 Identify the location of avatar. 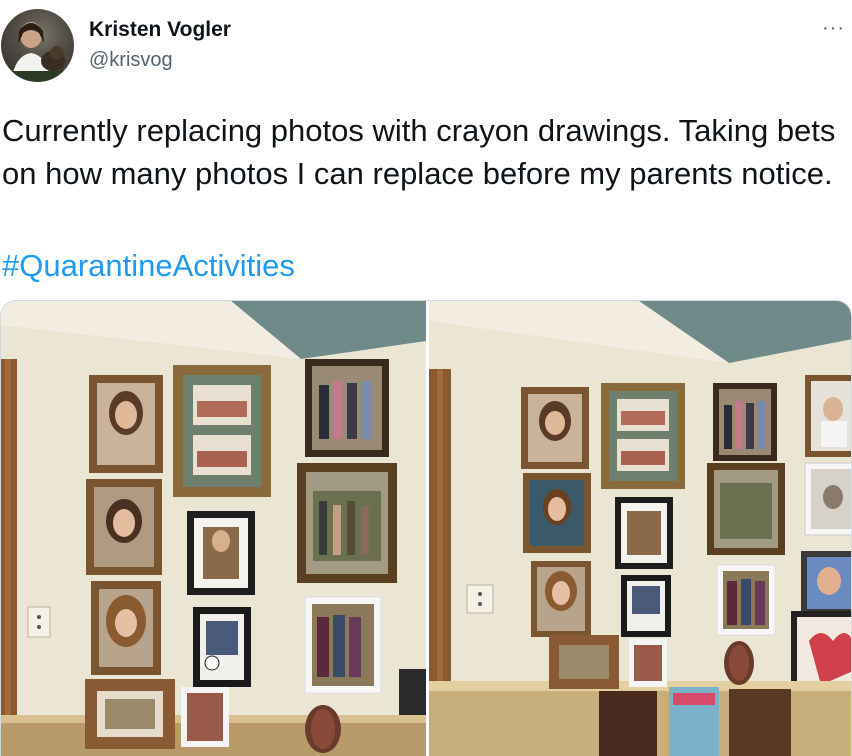
(37, 45).